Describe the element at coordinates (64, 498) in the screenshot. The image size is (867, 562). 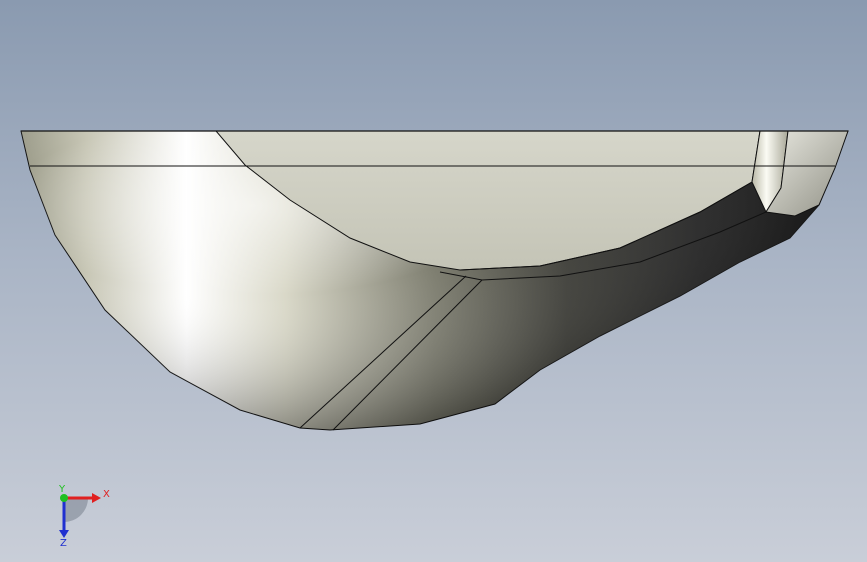
I see `y-axis-dot` at that location.